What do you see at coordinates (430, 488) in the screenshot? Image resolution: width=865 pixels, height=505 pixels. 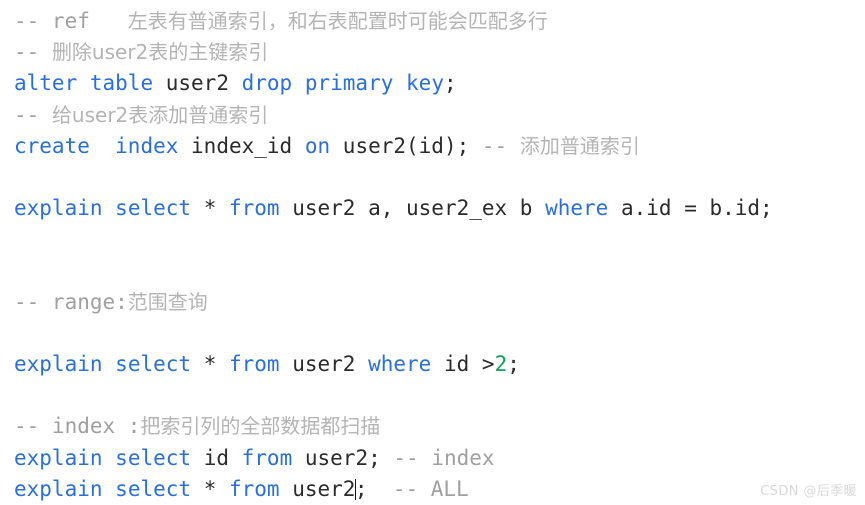 I see `comment-token: -- ALL` at bounding box center [430, 488].